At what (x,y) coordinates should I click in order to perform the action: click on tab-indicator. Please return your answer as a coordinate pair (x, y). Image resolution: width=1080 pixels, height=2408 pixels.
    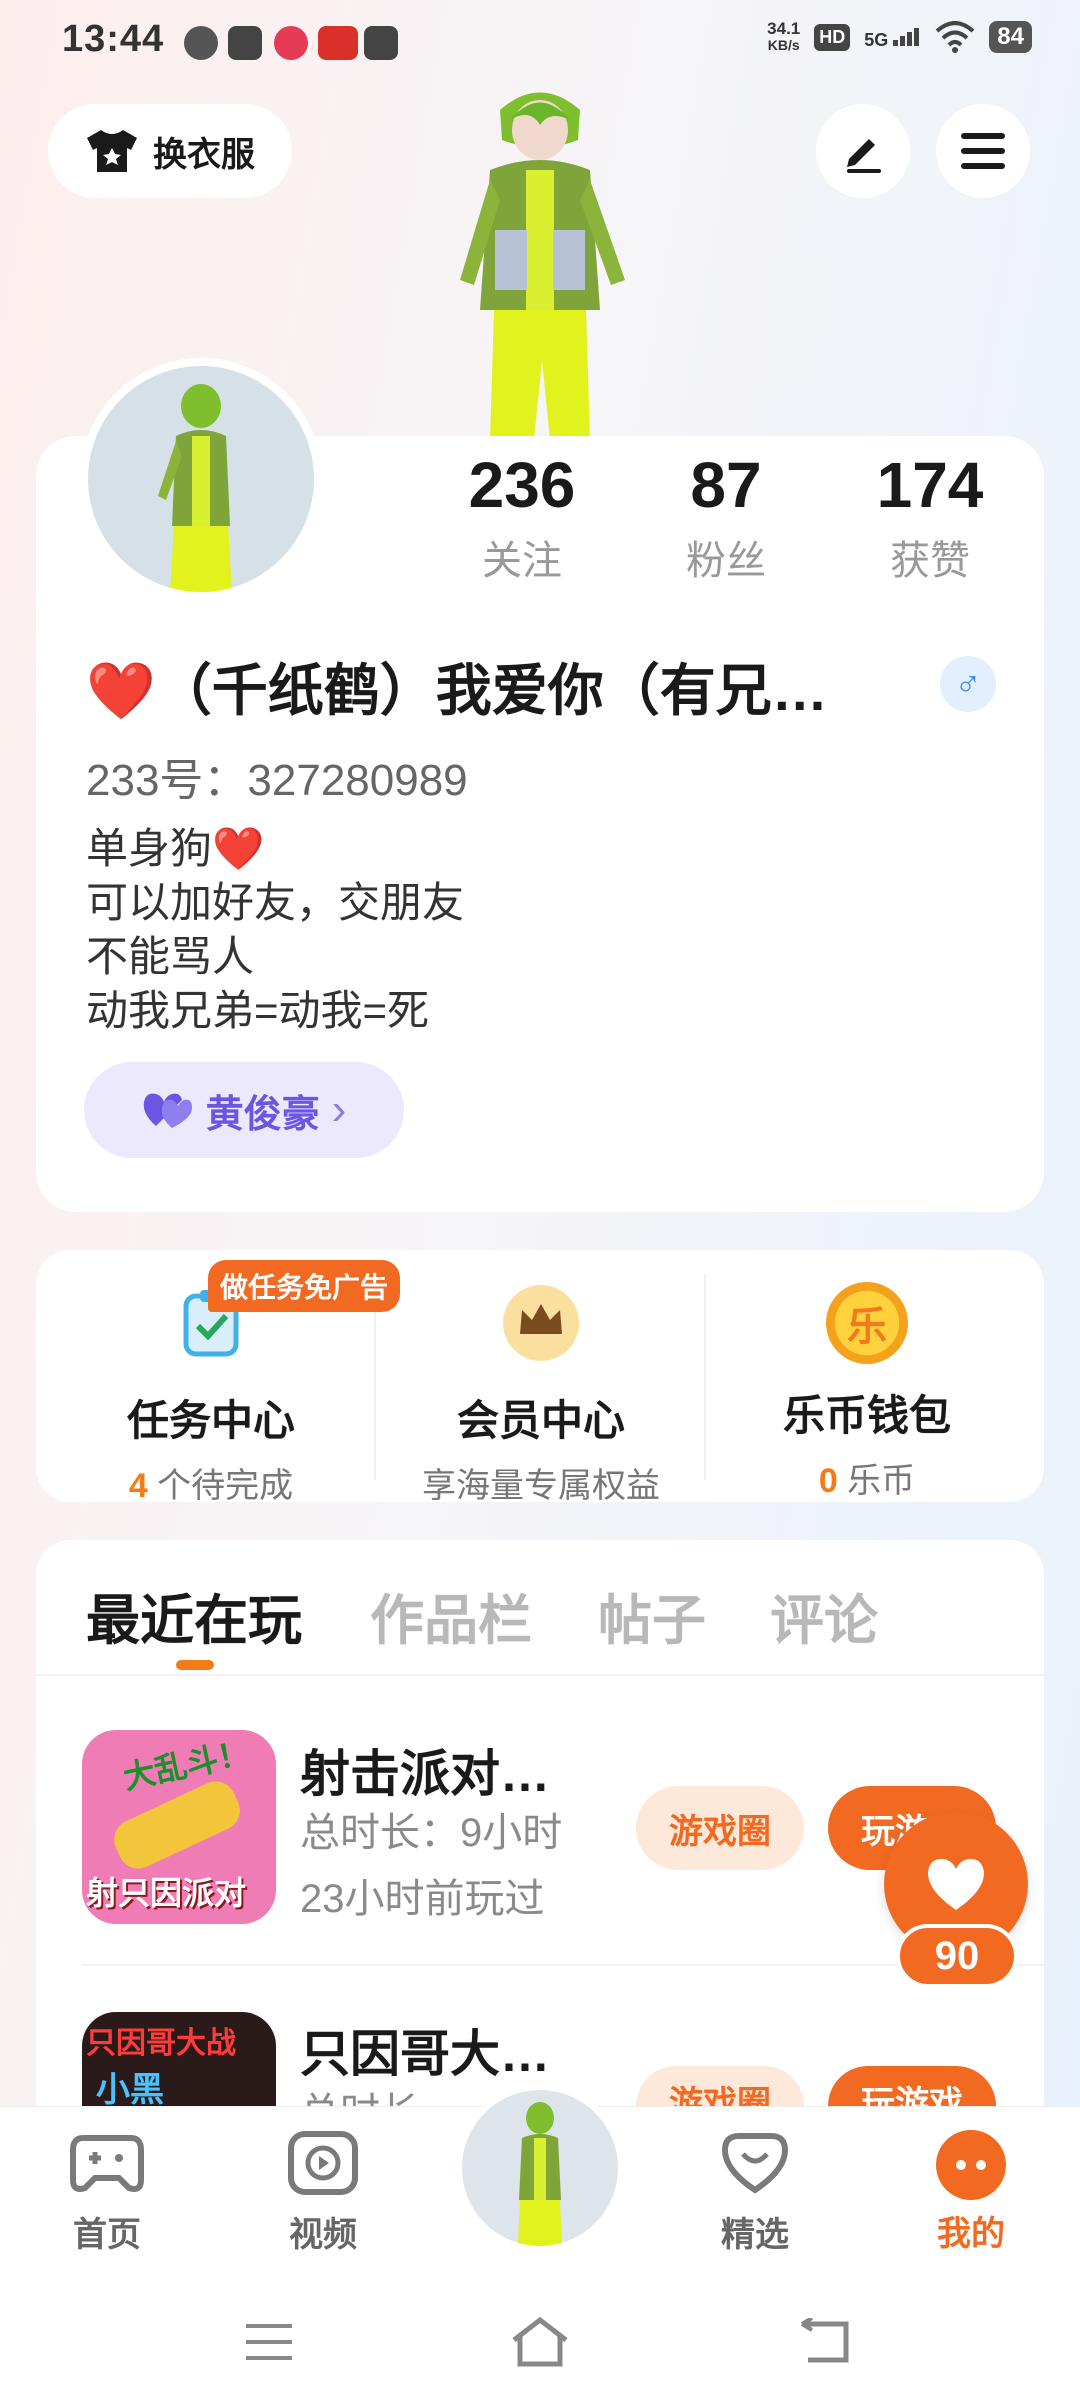
    Looking at the image, I should click on (195, 1665).